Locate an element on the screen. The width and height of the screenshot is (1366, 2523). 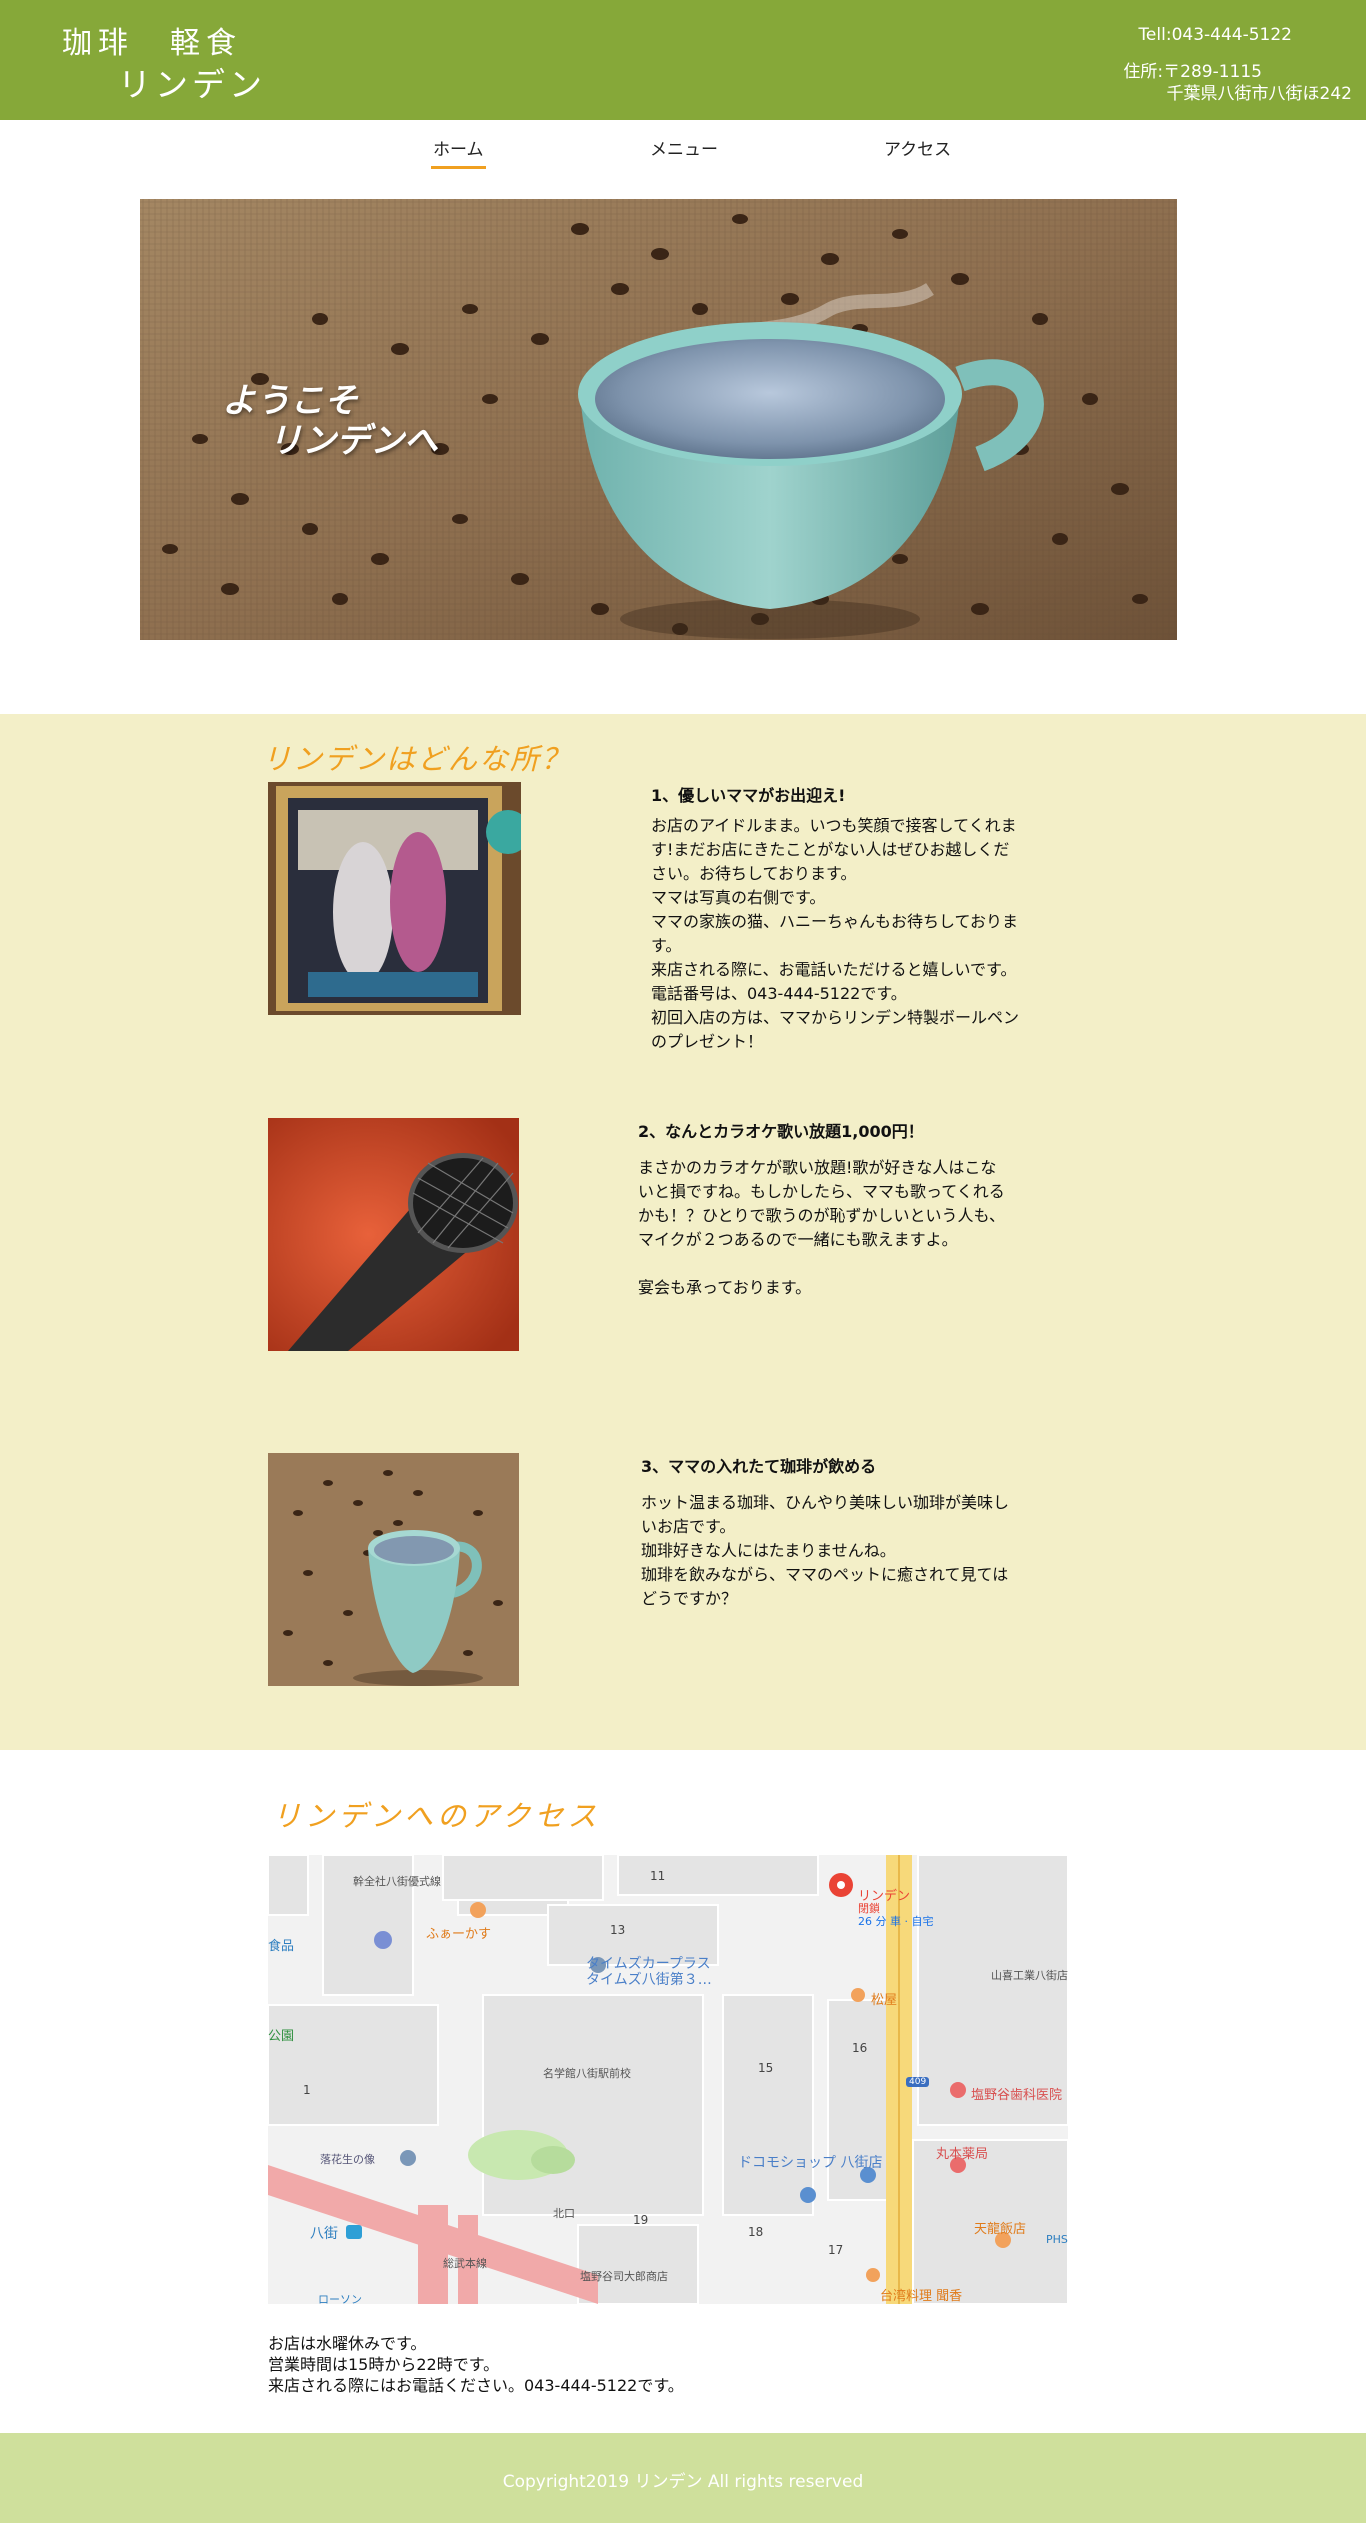
map-label-marumoto: 丸本薬局 is located at coordinates (962, 2154).